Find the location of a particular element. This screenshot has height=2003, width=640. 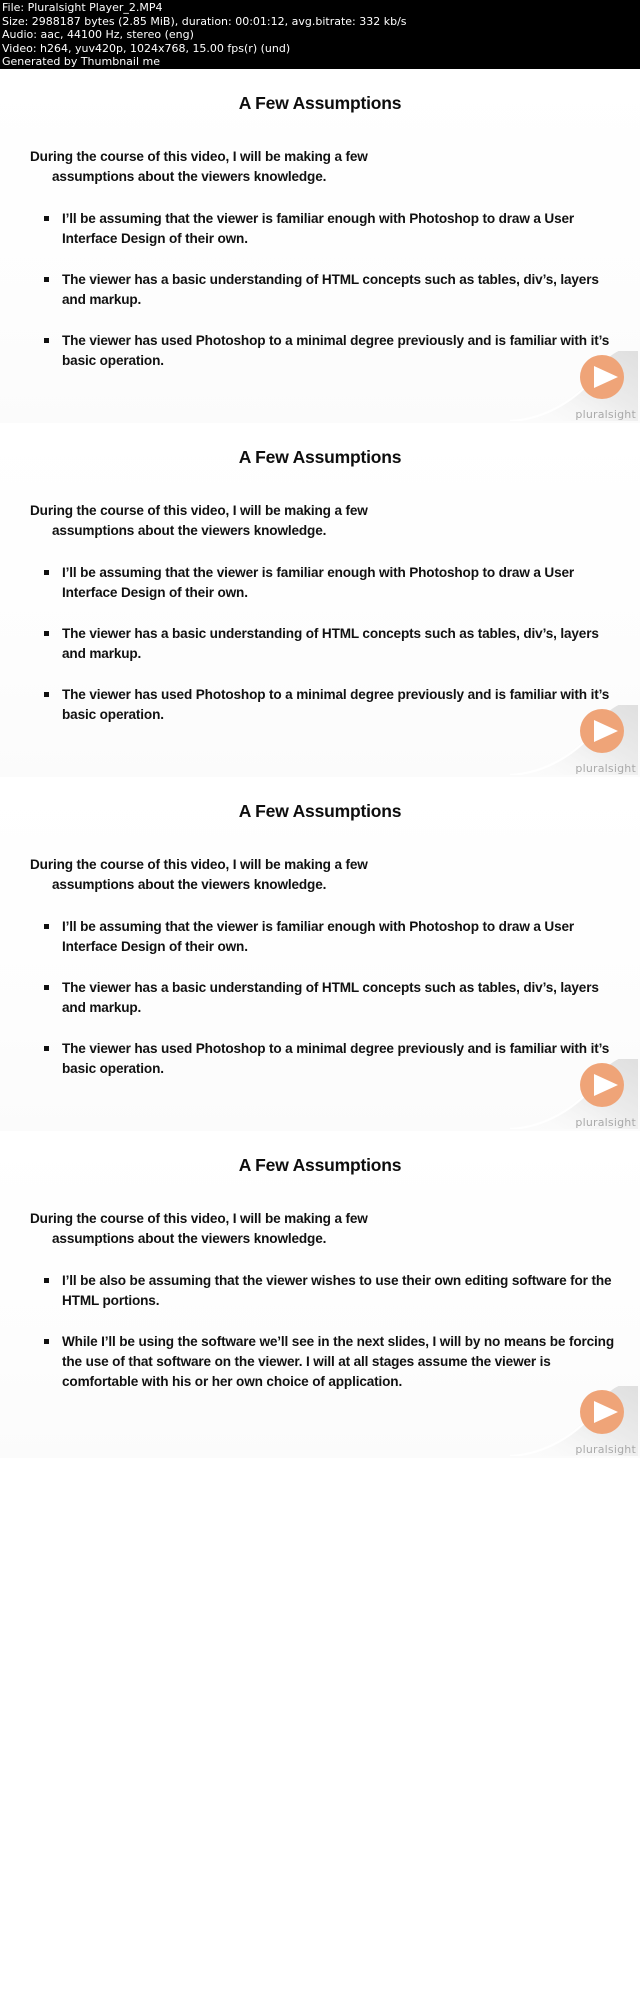

metadata-generator-line: Generated by Thumbnail me is located at coordinates (81, 61).